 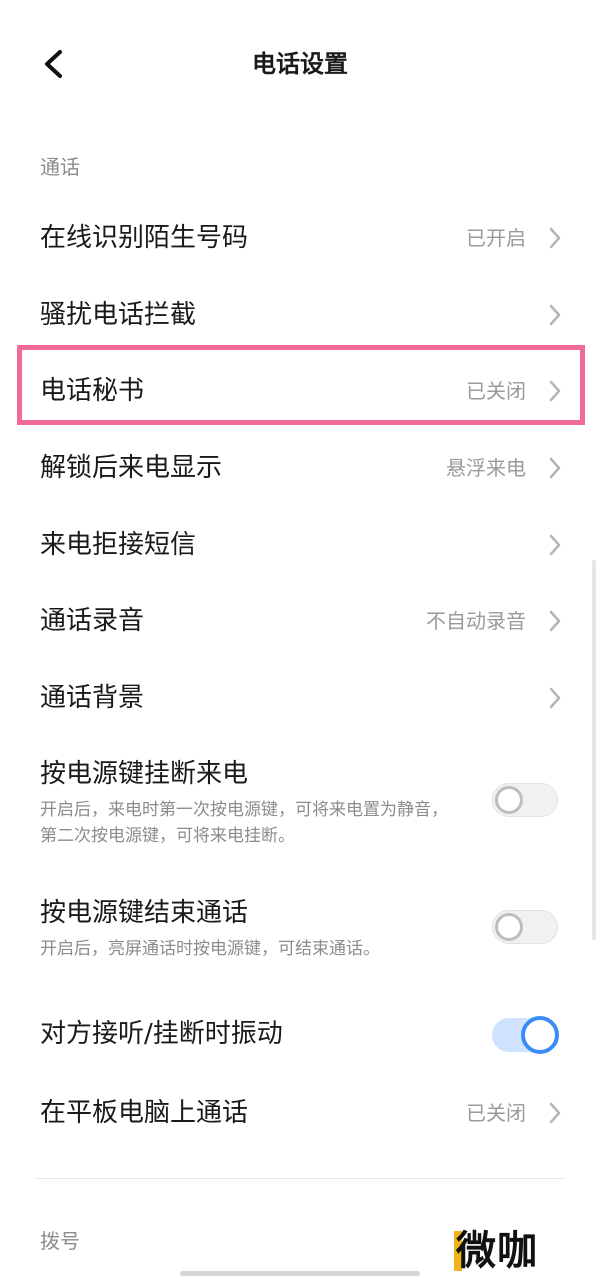 I want to click on setting-label: 对方接听/挂断时振动, so click(x=161, y=1034).